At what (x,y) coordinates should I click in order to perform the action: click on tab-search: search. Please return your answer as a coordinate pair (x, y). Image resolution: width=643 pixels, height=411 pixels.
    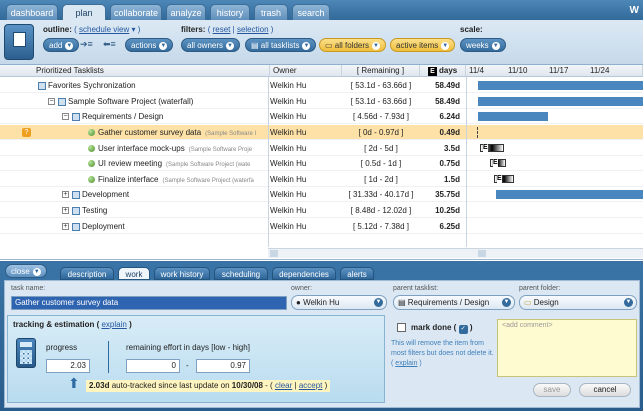
    Looking at the image, I should click on (311, 12).